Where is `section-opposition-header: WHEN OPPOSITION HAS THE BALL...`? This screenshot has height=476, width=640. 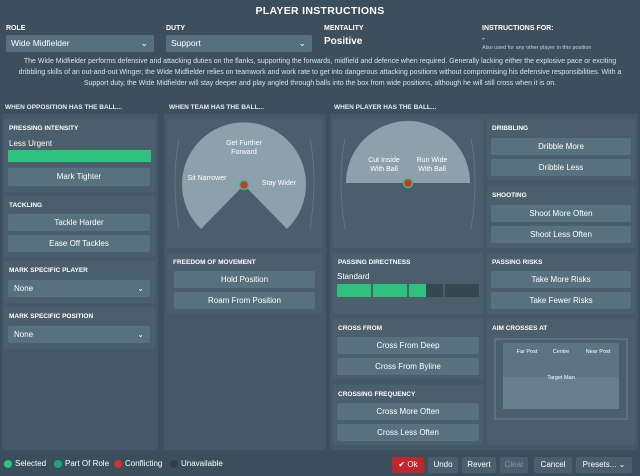
section-opposition-header: WHEN OPPOSITION HAS THE BALL... is located at coordinates (64, 107).